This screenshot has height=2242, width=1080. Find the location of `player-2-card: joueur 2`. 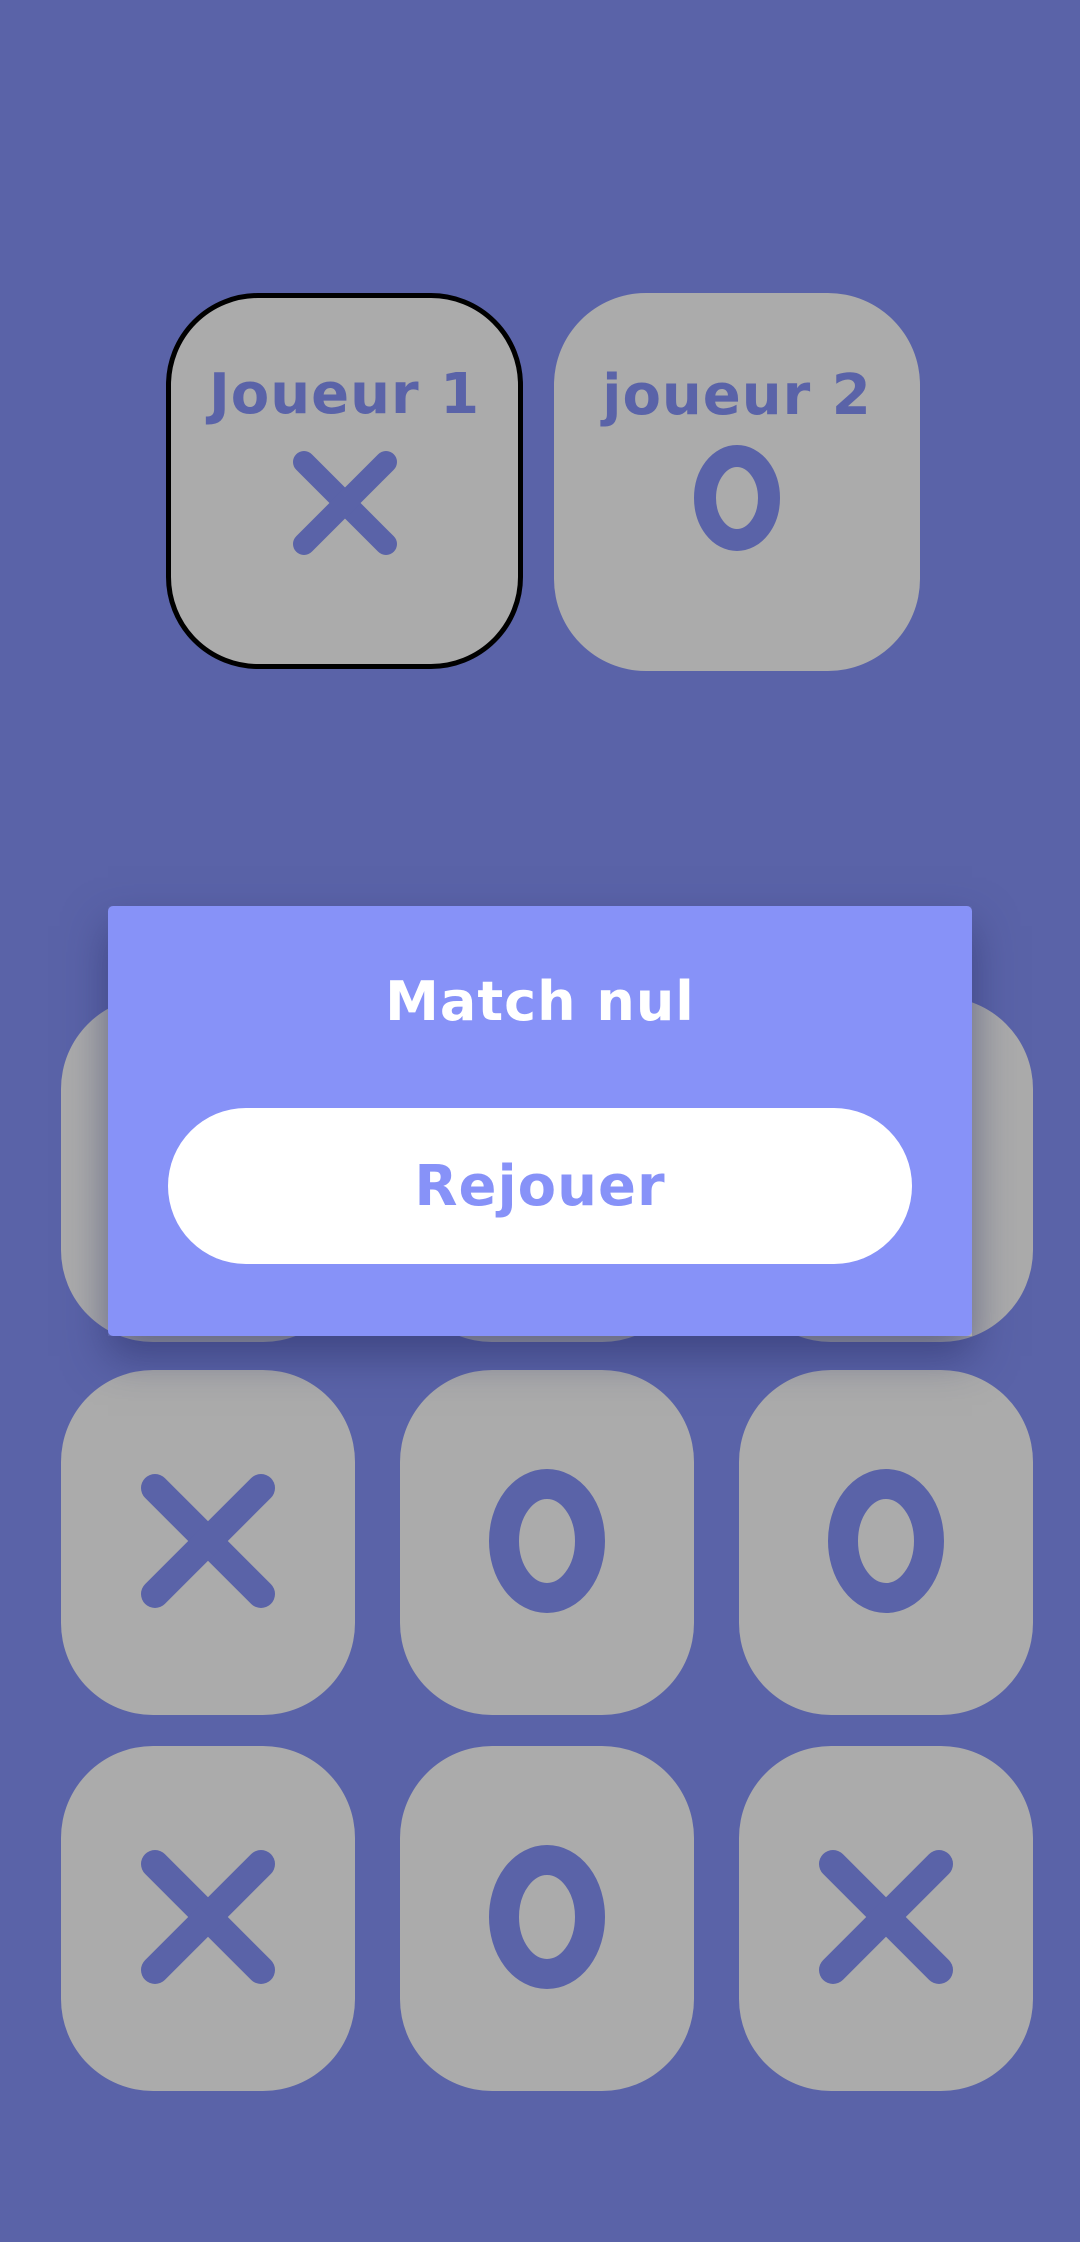

player-2-card: joueur 2 is located at coordinates (737, 482).